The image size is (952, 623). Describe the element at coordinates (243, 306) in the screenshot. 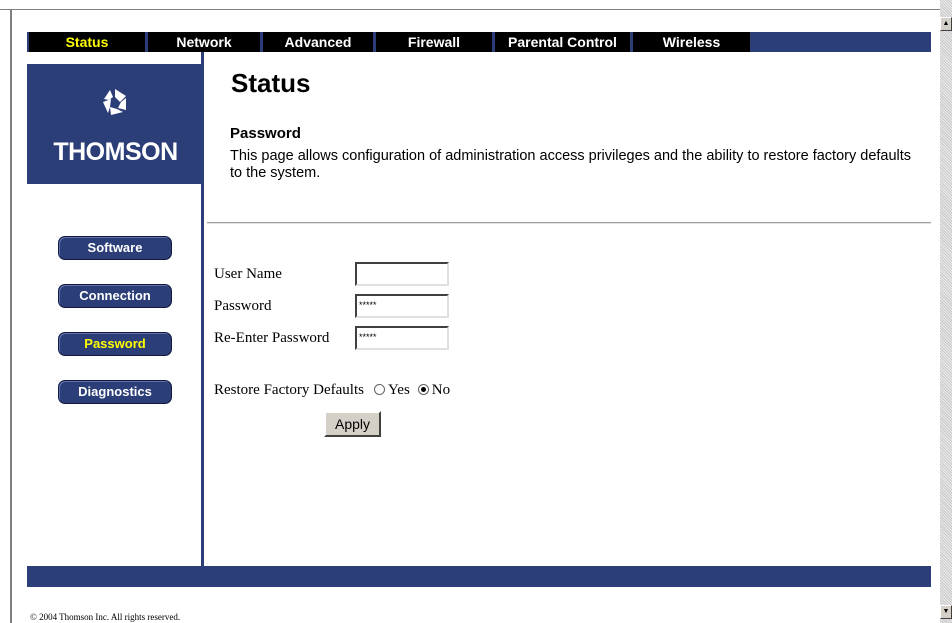

I see `password-label: Password` at that location.